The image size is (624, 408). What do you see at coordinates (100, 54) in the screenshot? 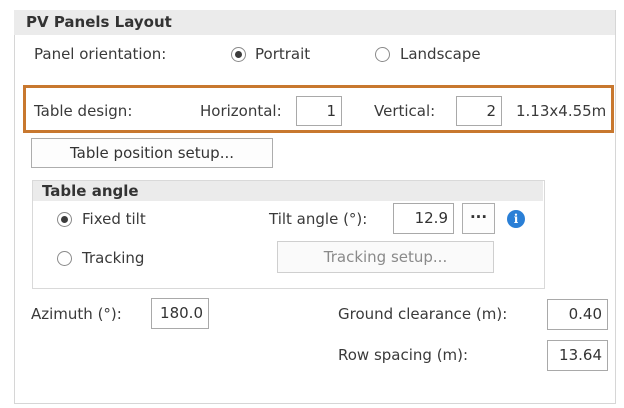
I see `orientation-label: Panel orientation:` at bounding box center [100, 54].